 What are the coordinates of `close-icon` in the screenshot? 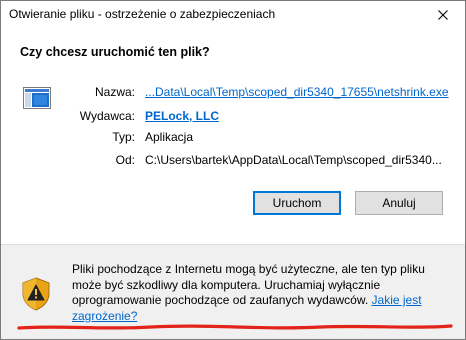 It's located at (443, 15).